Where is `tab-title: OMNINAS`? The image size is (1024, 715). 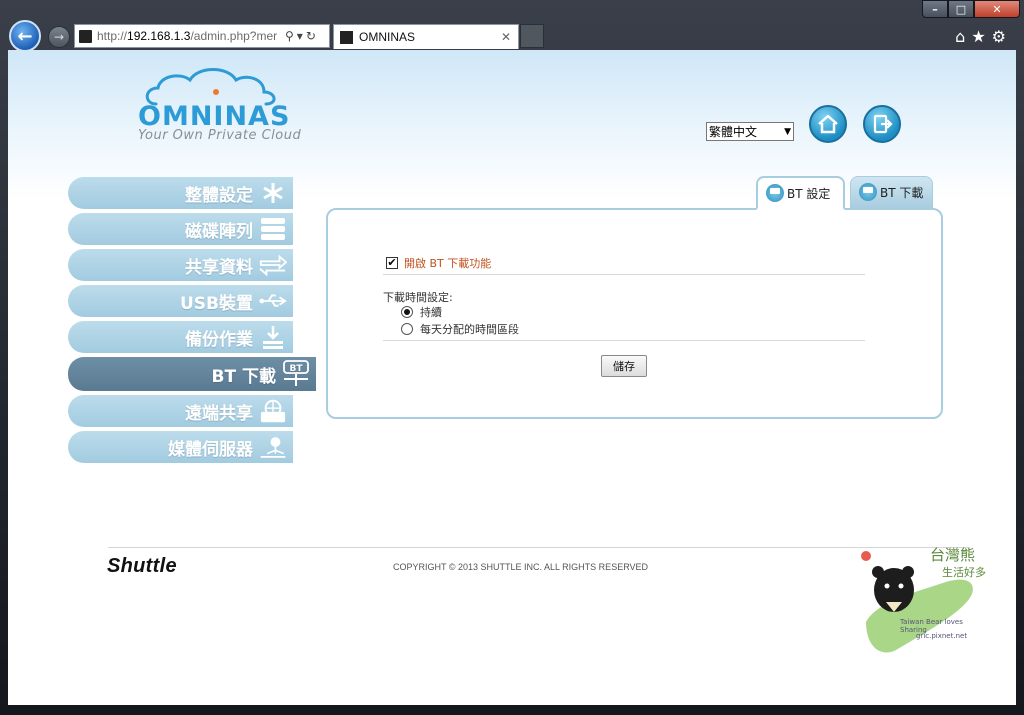 tab-title: OMNINAS is located at coordinates (387, 37).